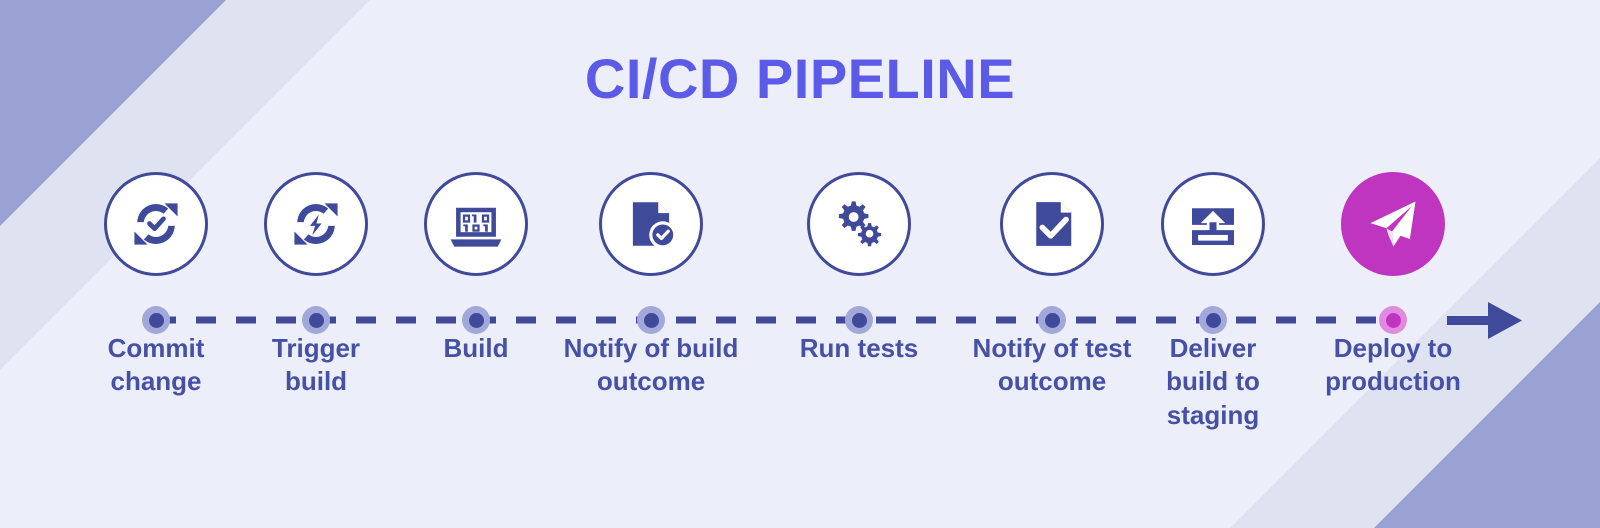 The width and height of the screenshot is (1600, 528). Describe the element at coordinates (476, 227) in the screenshot. I see `laptop-binary-icon` at that location.